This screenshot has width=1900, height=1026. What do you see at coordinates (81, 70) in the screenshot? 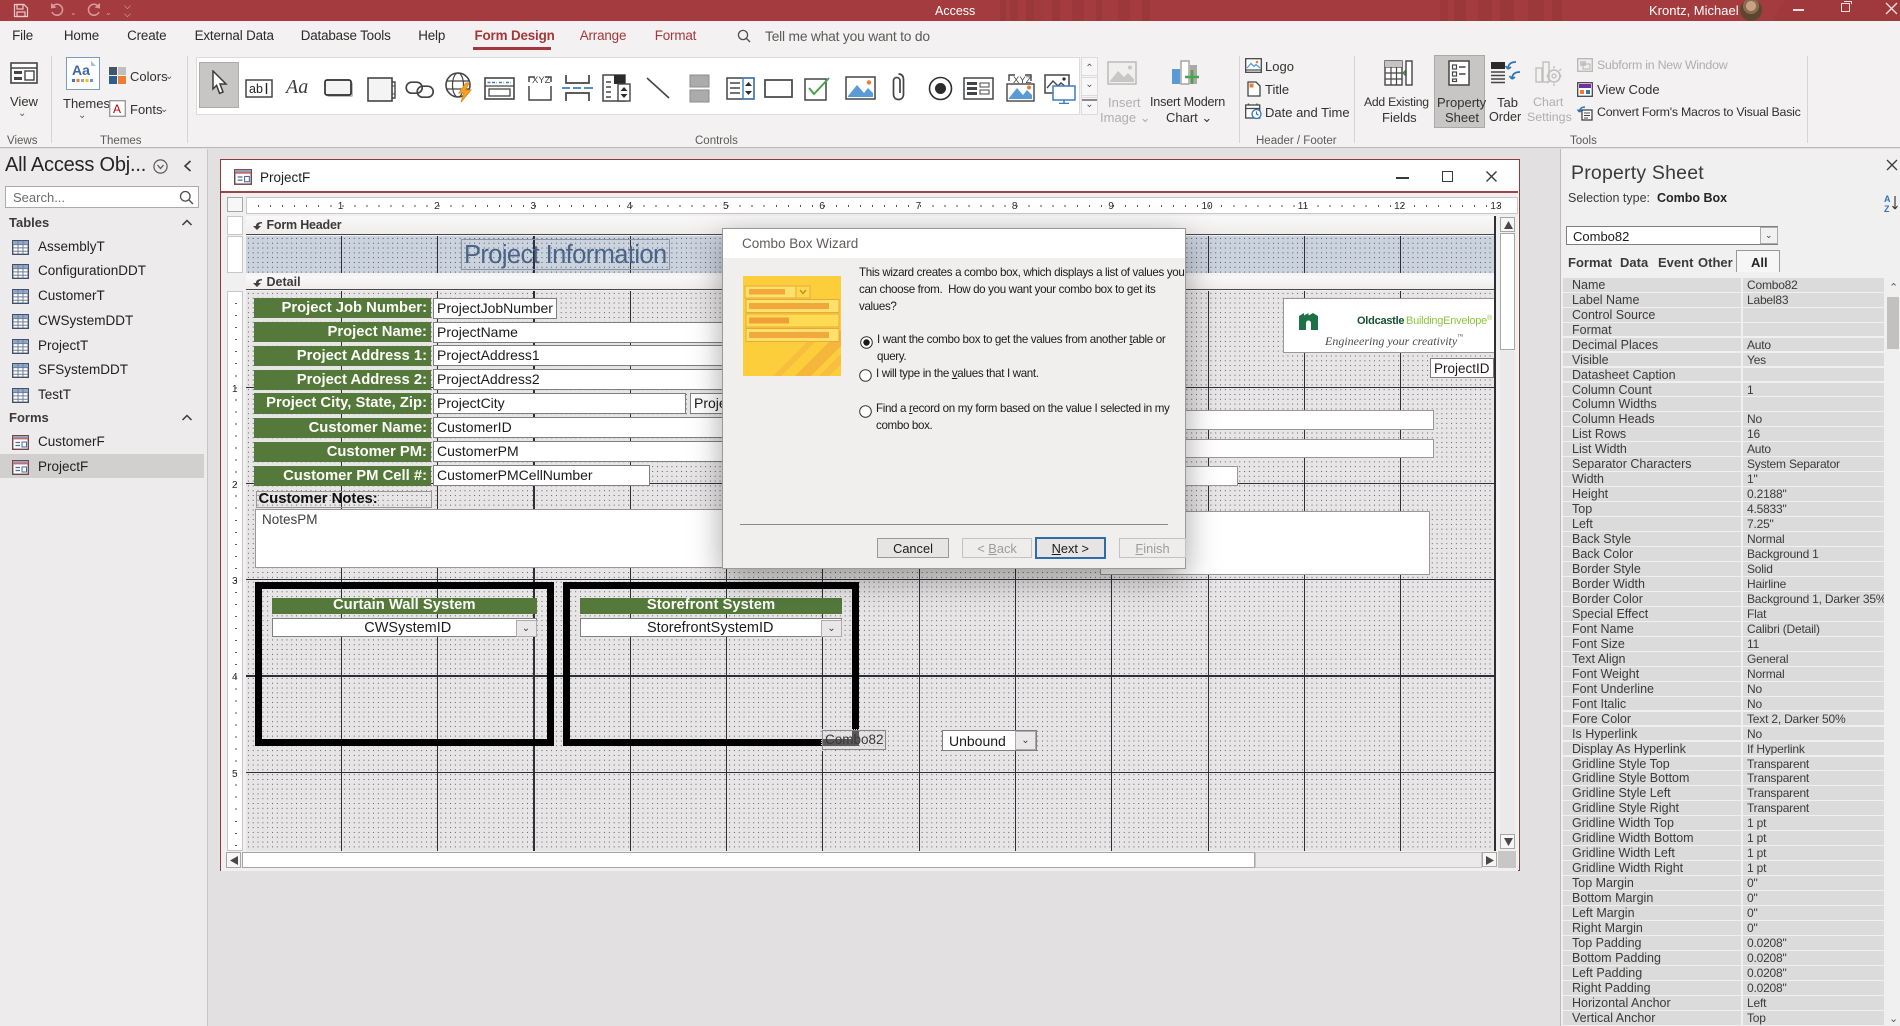
I see `svg-text: Aa` at bounding box center [81, 70].